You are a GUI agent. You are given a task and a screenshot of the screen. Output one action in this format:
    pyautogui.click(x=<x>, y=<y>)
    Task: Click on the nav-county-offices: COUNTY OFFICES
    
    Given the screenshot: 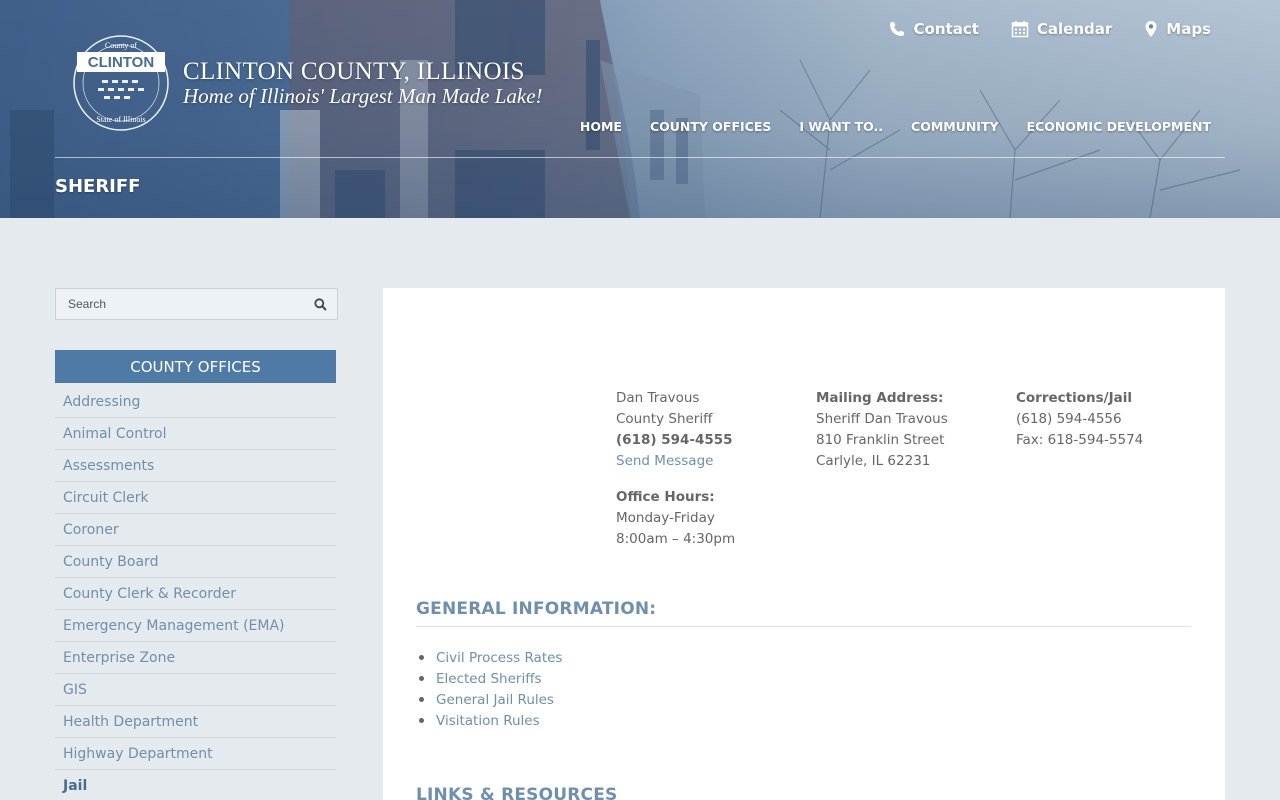 What is the action you would take?
    pyautogui.click(x=710, y=126)
    